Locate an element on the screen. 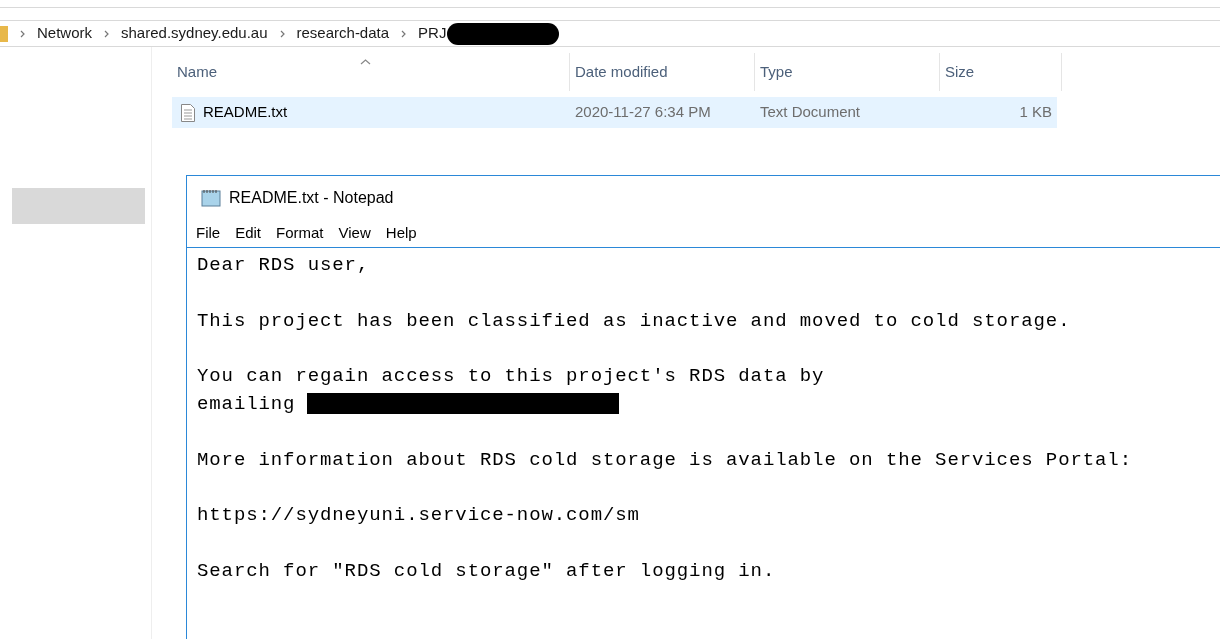 The image size is (1220, 639). text-line: emailing is located at coordinates (246, 404).